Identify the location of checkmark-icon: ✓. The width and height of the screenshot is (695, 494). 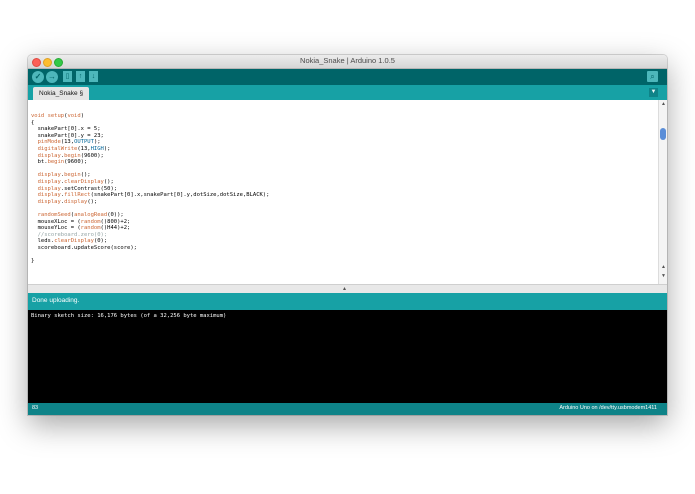
(38, 76).